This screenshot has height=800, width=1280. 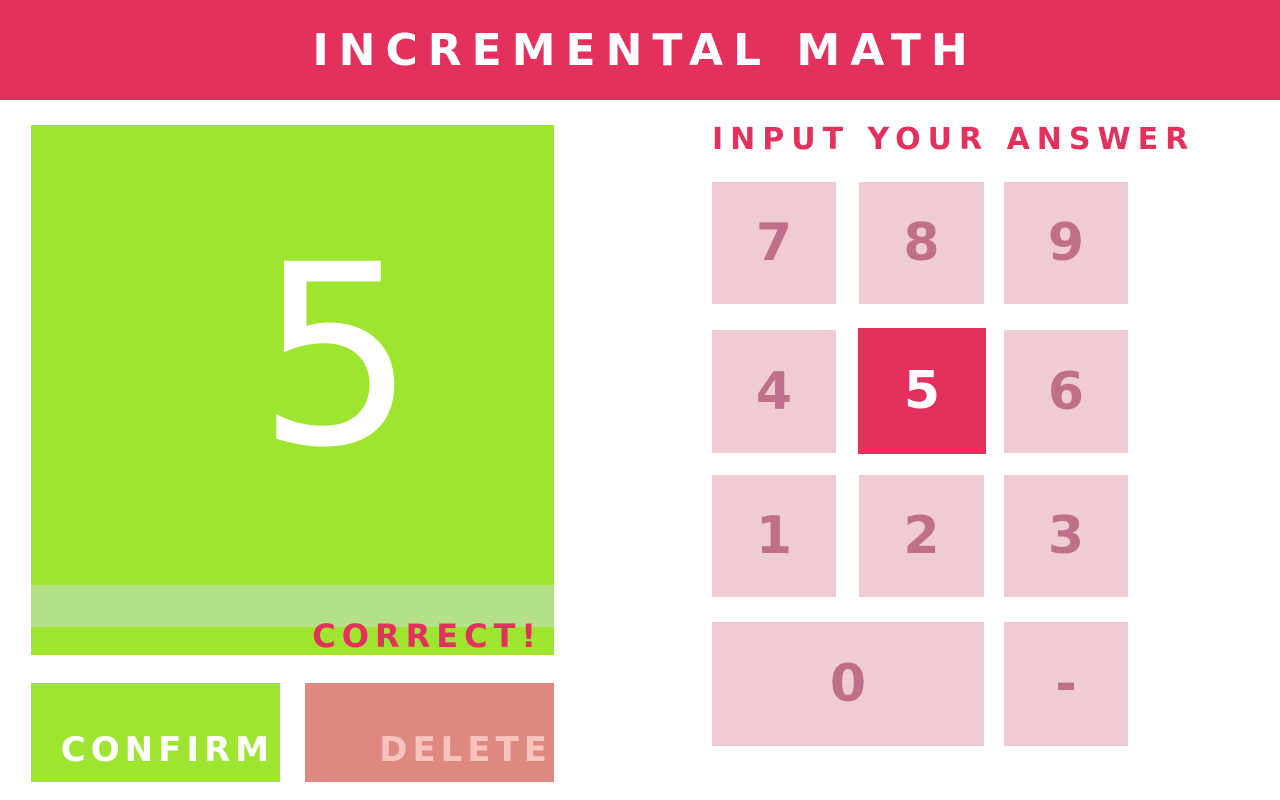 What do you see at coordinates (1066, 243) in the screenshot?
I see `key-9: 9` at bounding box center [1066, 243].